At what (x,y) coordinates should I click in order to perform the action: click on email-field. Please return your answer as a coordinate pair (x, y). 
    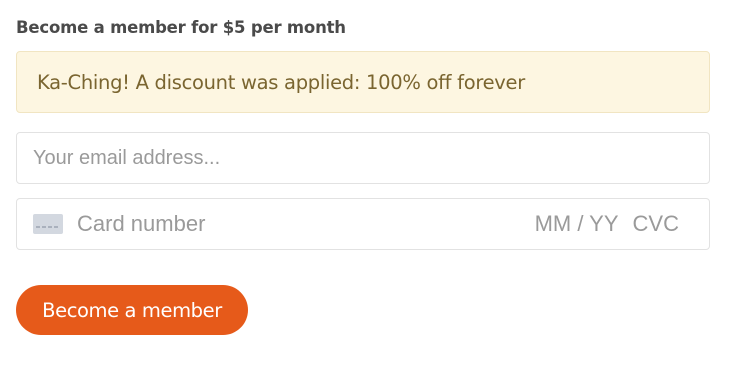
    Looking at the image, I should click on (363, 158).